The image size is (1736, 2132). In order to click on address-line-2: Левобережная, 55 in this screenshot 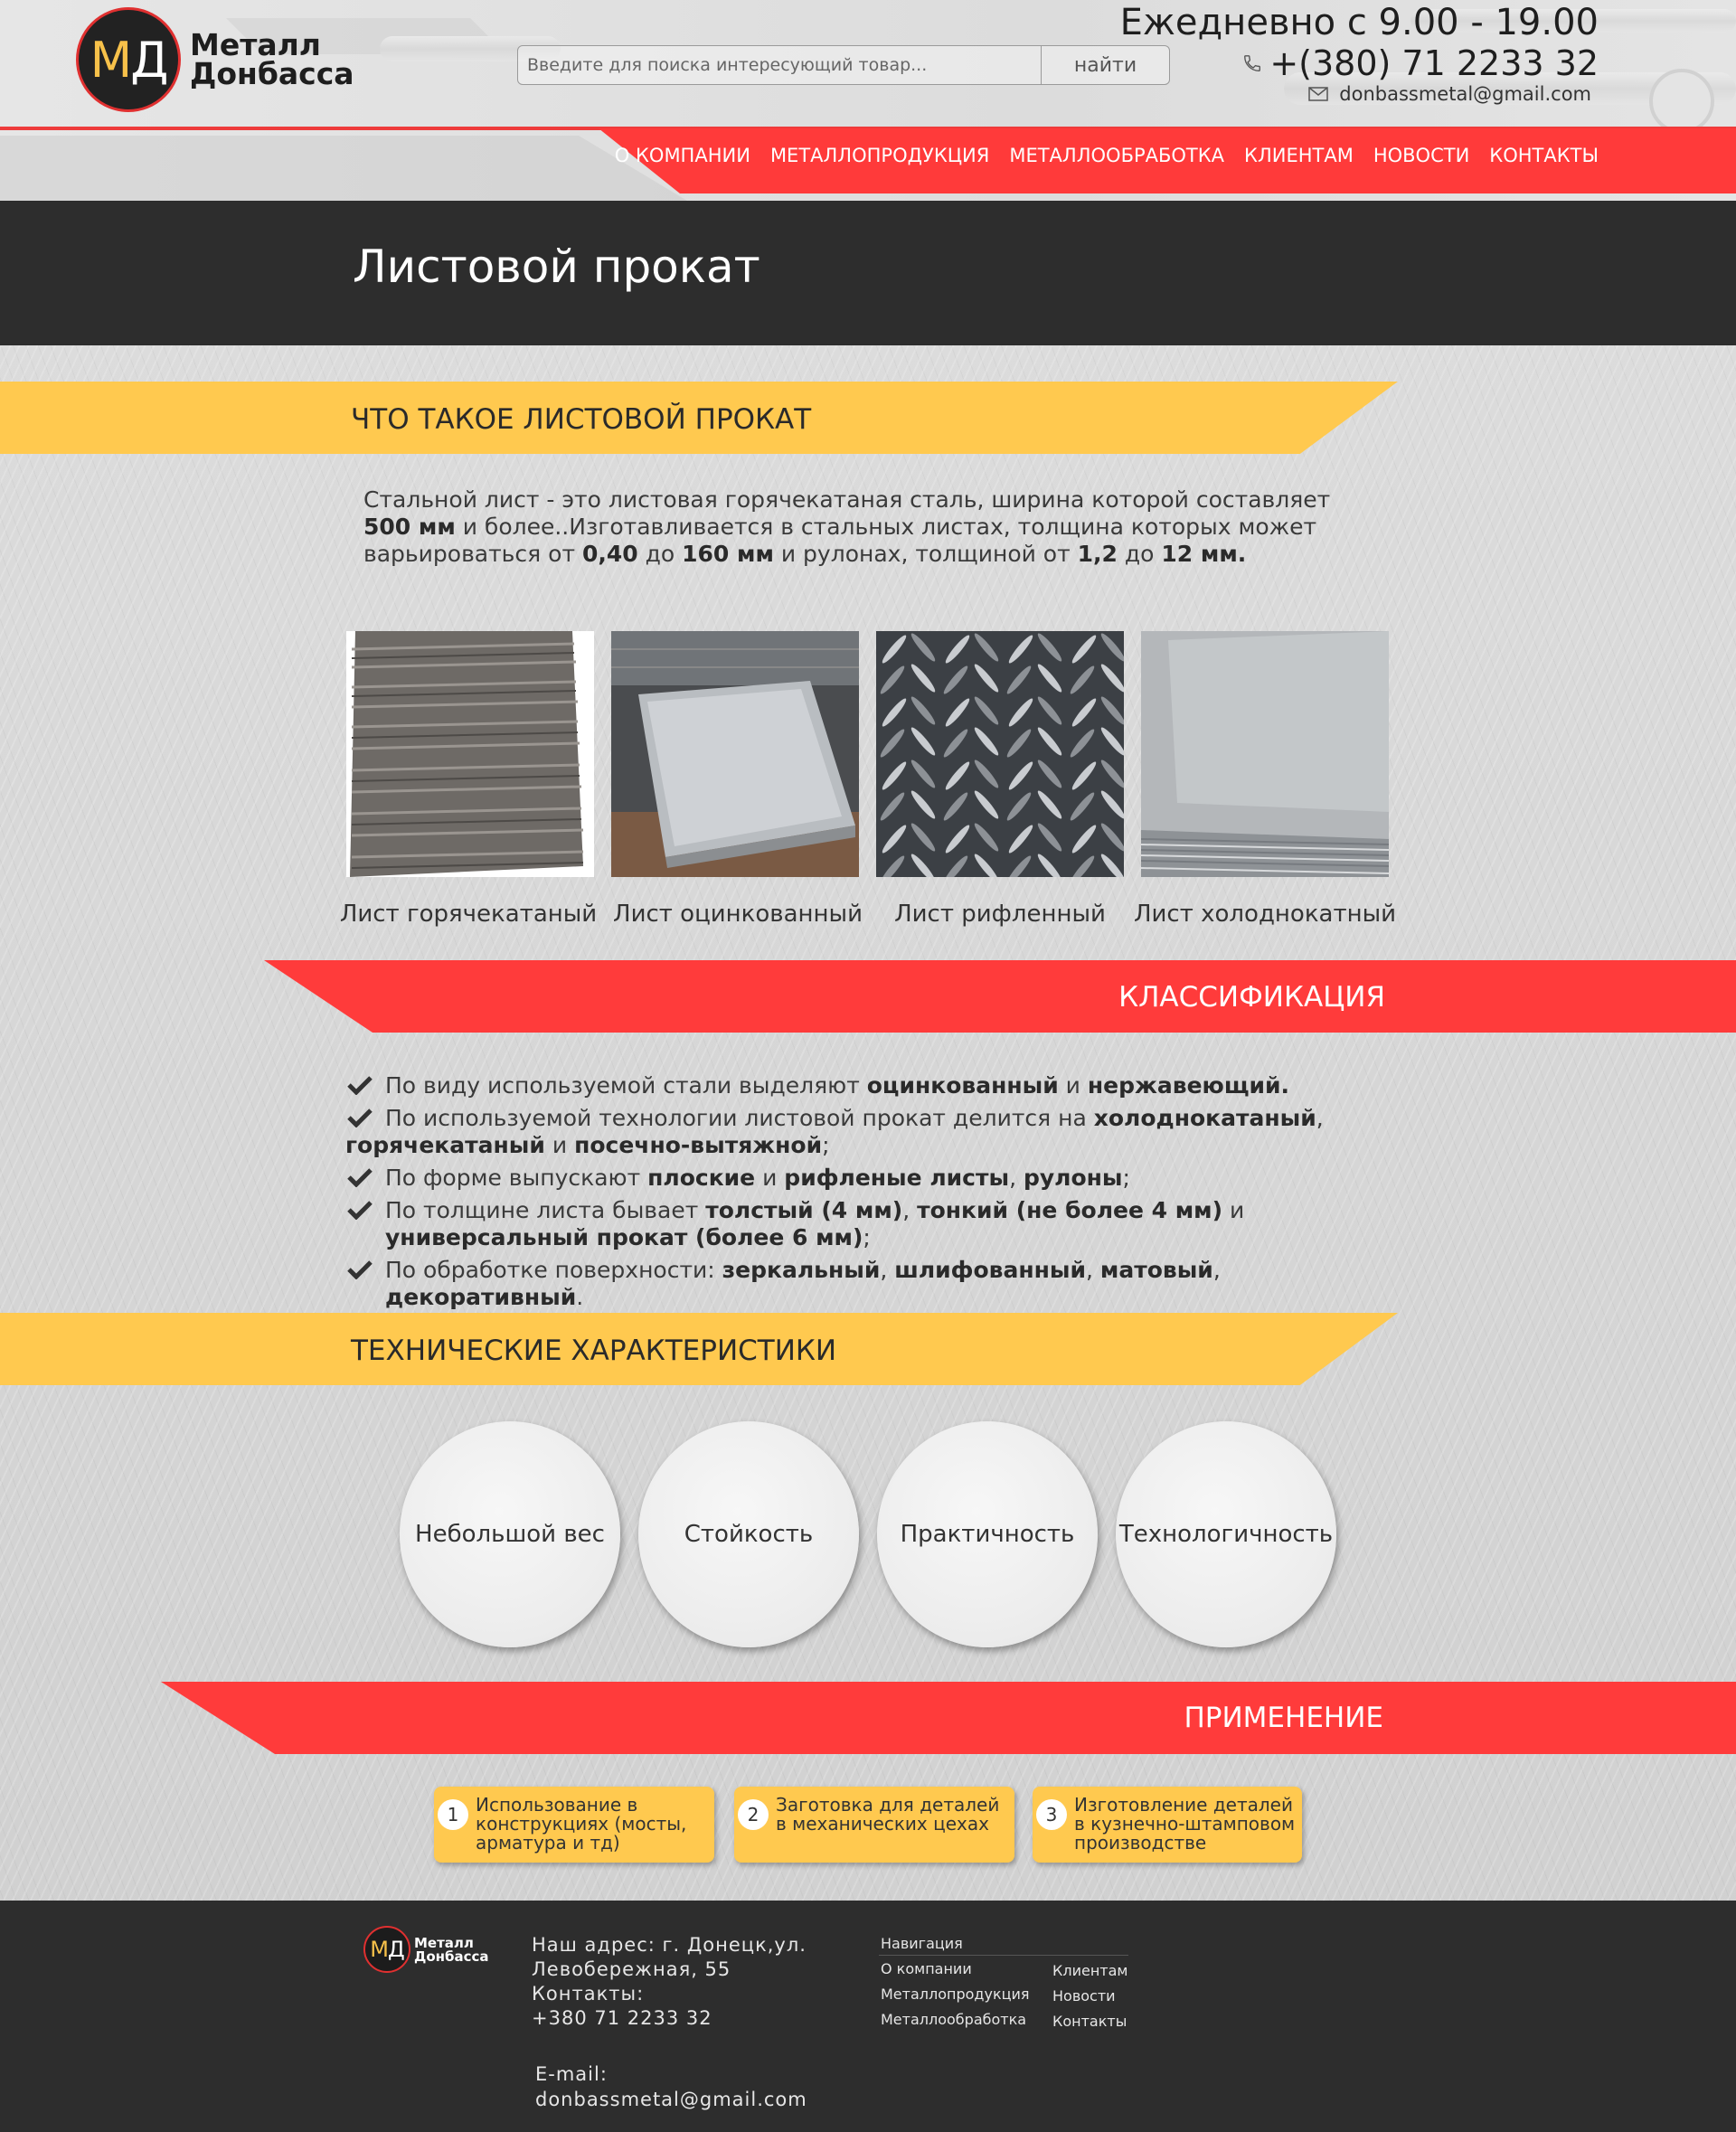, I will do `click(631, 1969)`.